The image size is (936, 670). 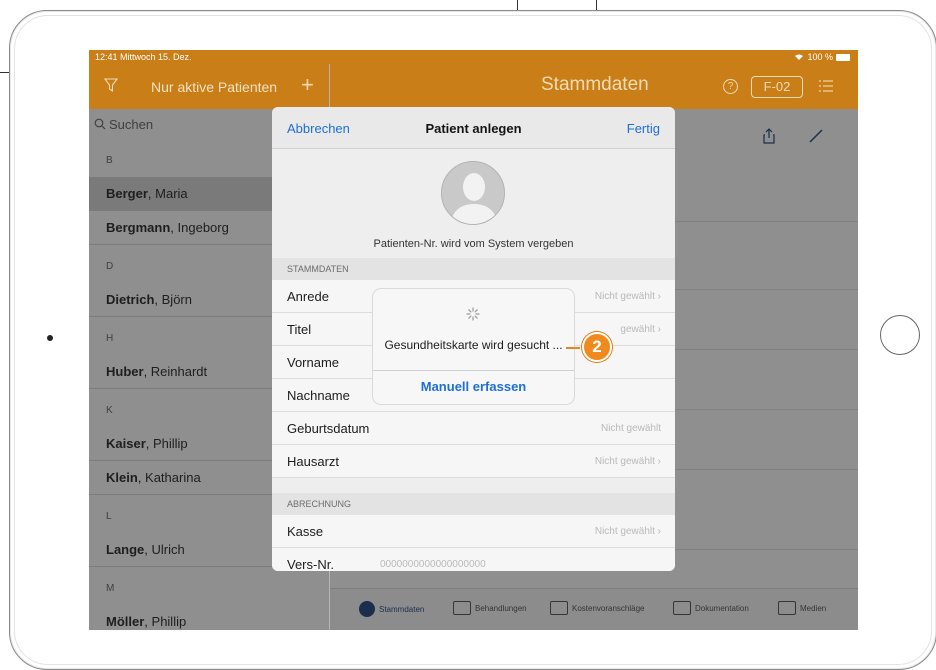 I want to click on tab-behandlungen: Behandlungen, so click(x=490, y=608).